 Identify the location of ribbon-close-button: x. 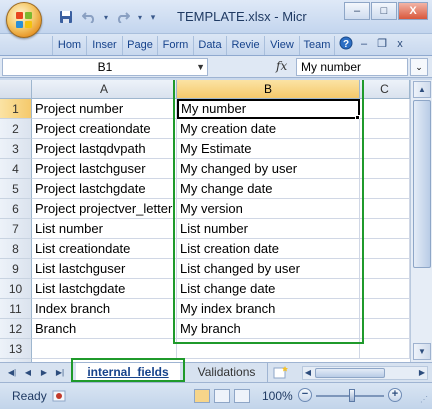
(400, 44).